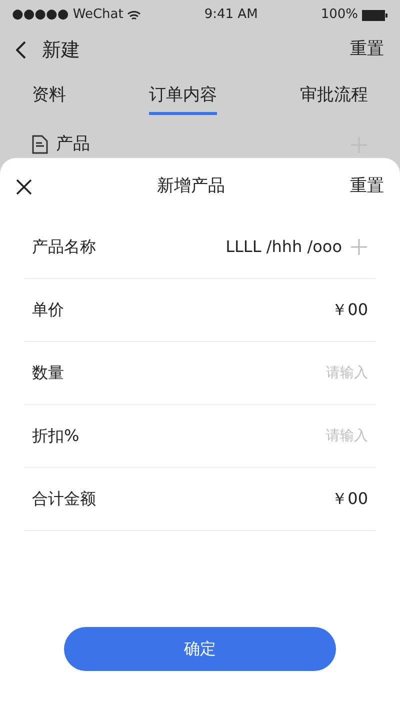 This screenshot has width=400, height=712. What do you see at coordinates (21, 50) in the screenshot?
I see `back-icon` at bounding box center [21, 50].